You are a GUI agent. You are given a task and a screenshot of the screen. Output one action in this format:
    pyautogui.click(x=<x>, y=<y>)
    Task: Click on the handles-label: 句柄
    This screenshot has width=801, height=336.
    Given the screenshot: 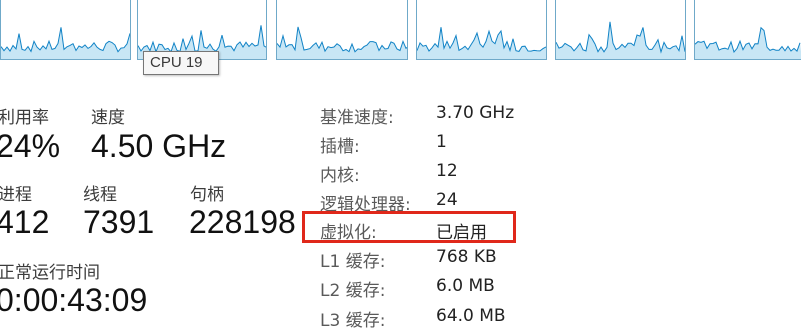 What is the action you would take?
    pyautogui.click(x=207, y=195)
    